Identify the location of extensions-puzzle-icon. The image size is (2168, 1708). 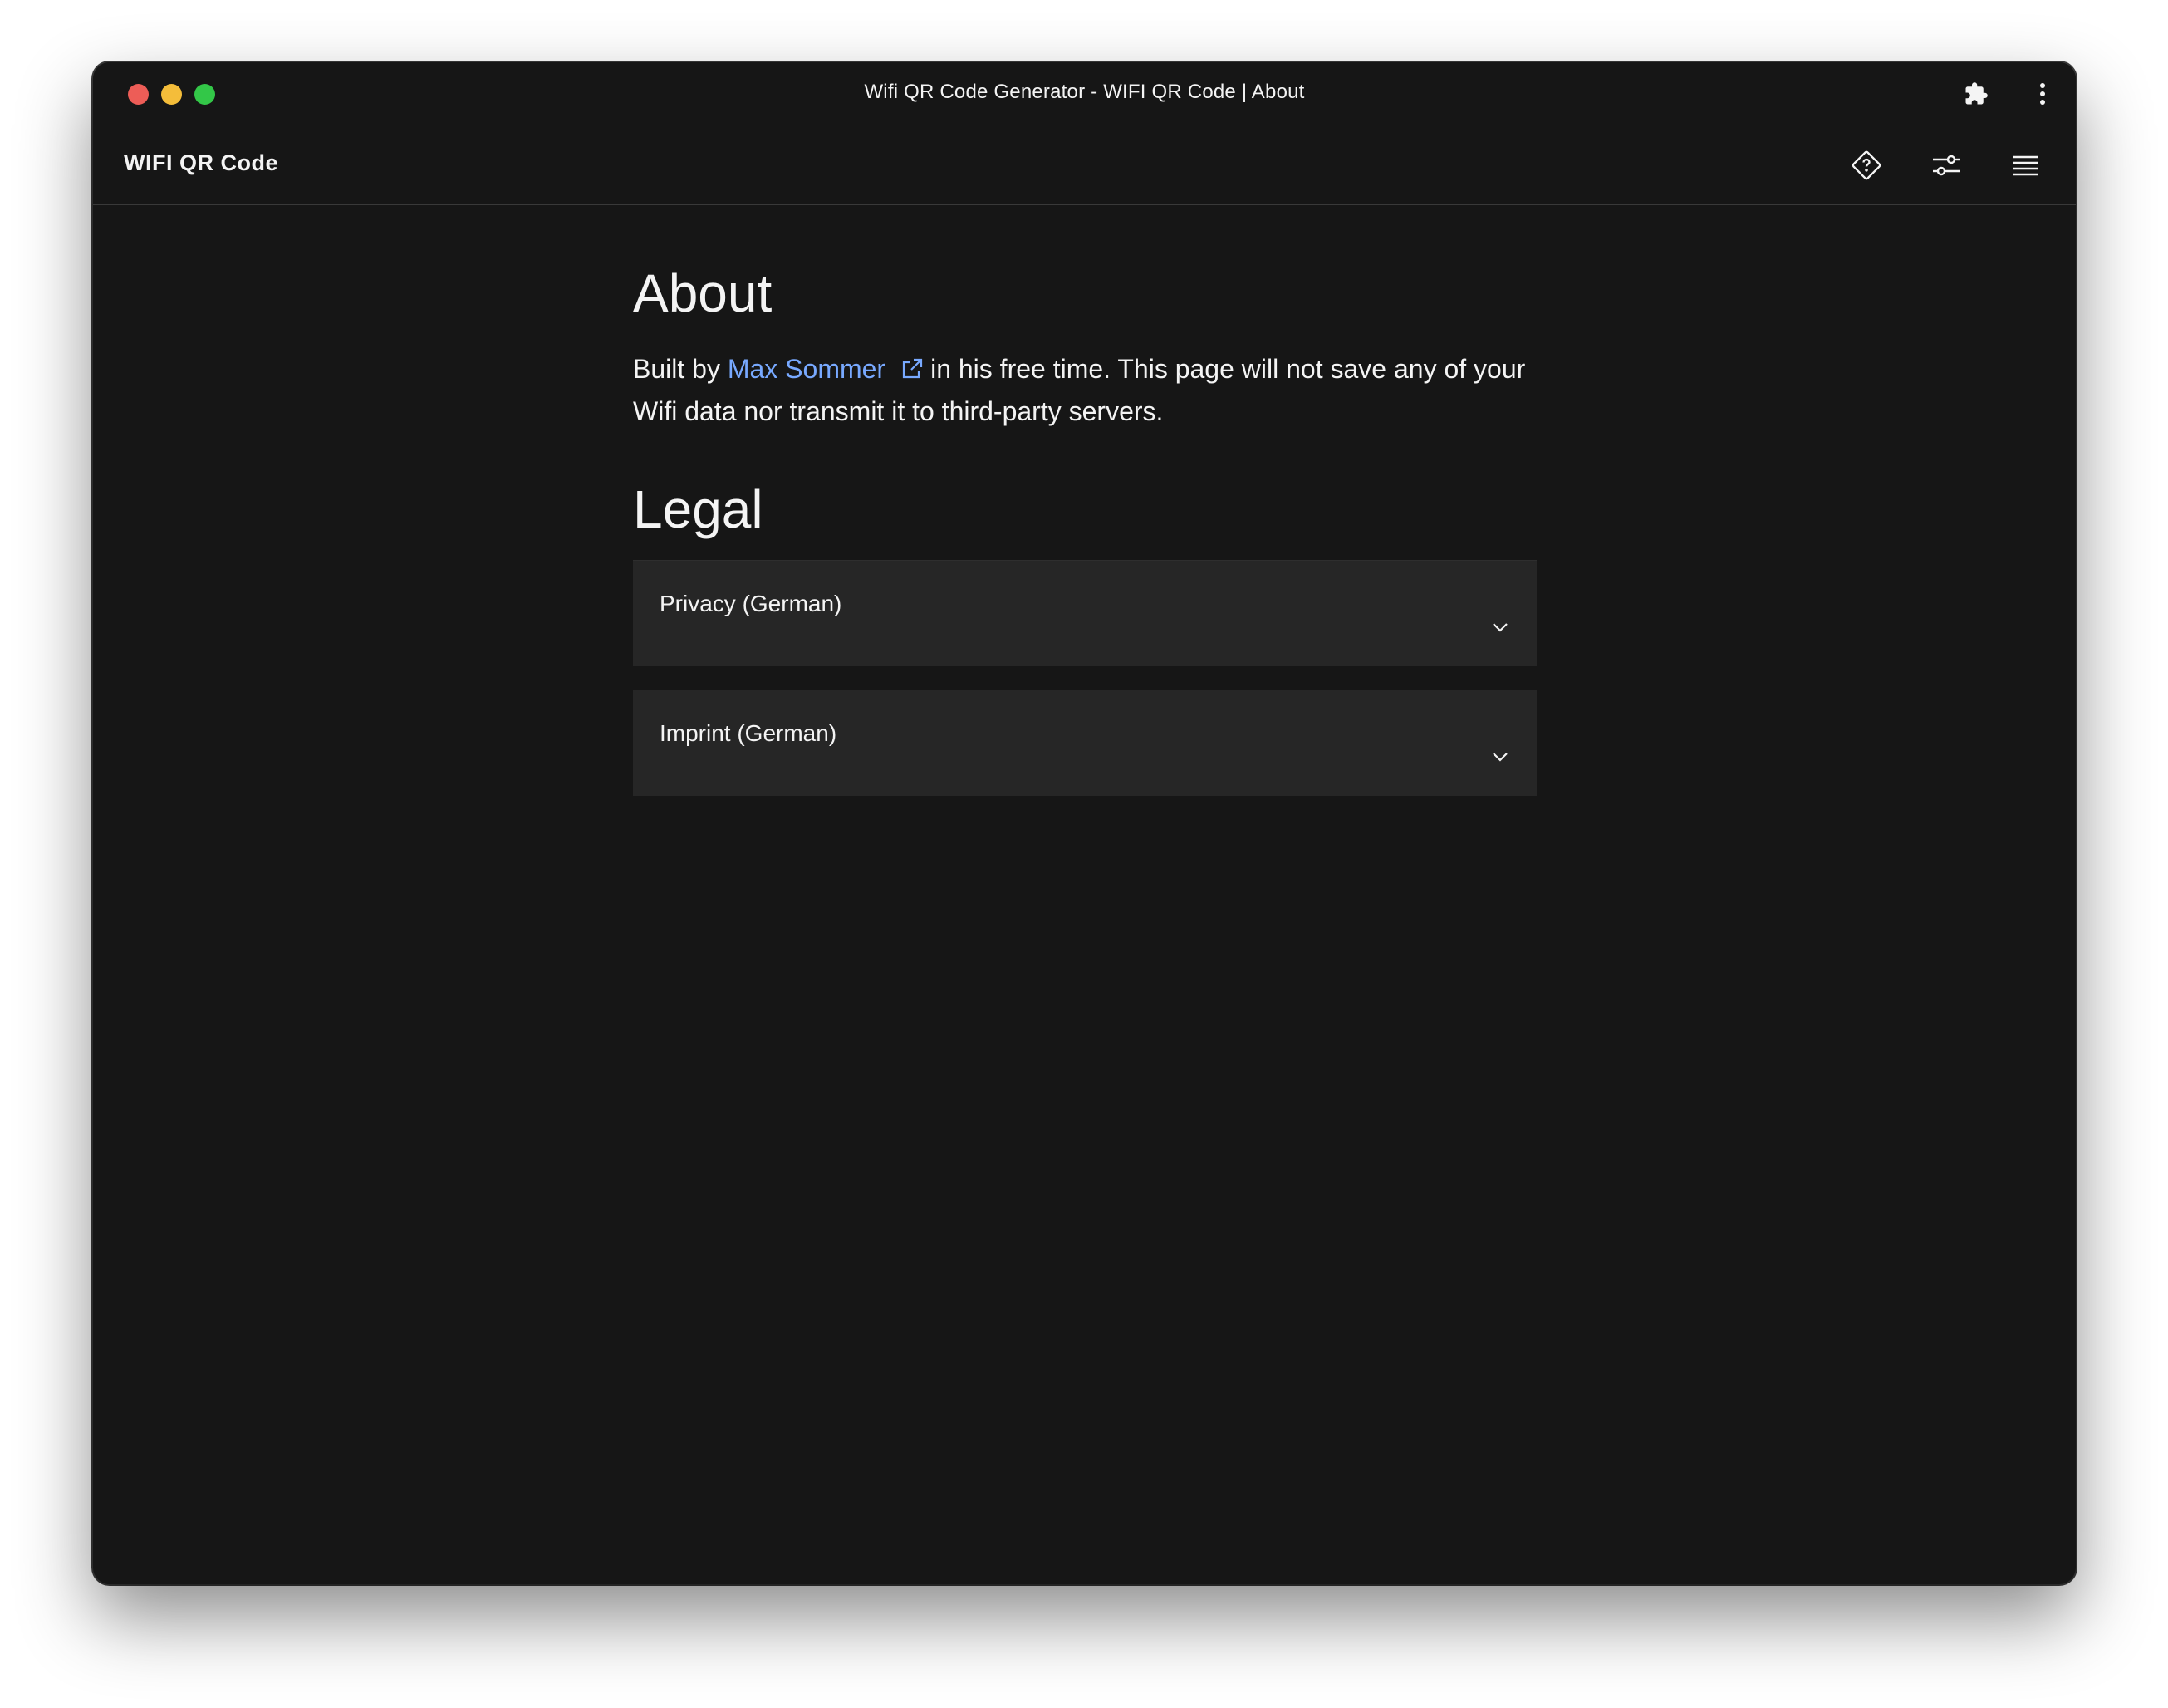
(1976, 93).